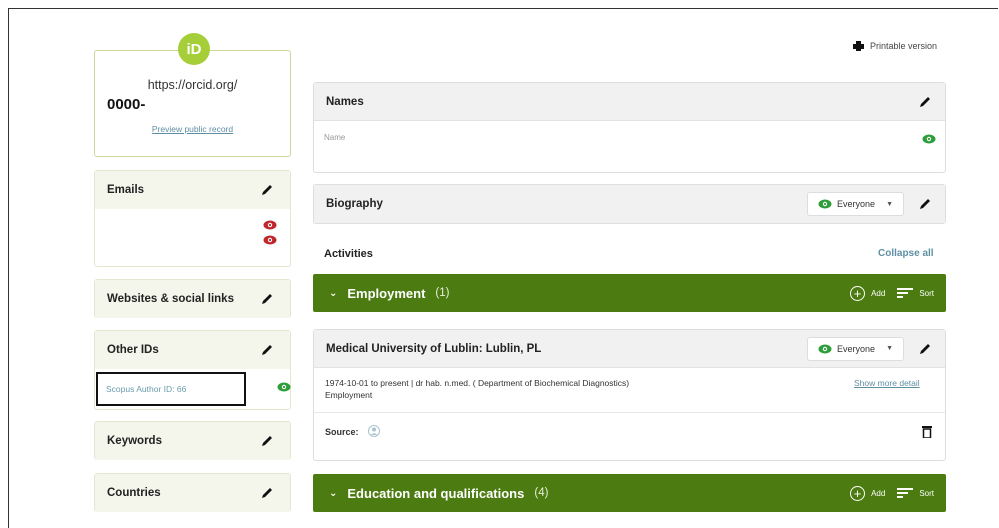 This screenshot has width=999, height=528. What do you see at coordinates (267, 441) in the screenshot?
I see `edit-keywords-pencil-icon` at bounding box center [267, 441].